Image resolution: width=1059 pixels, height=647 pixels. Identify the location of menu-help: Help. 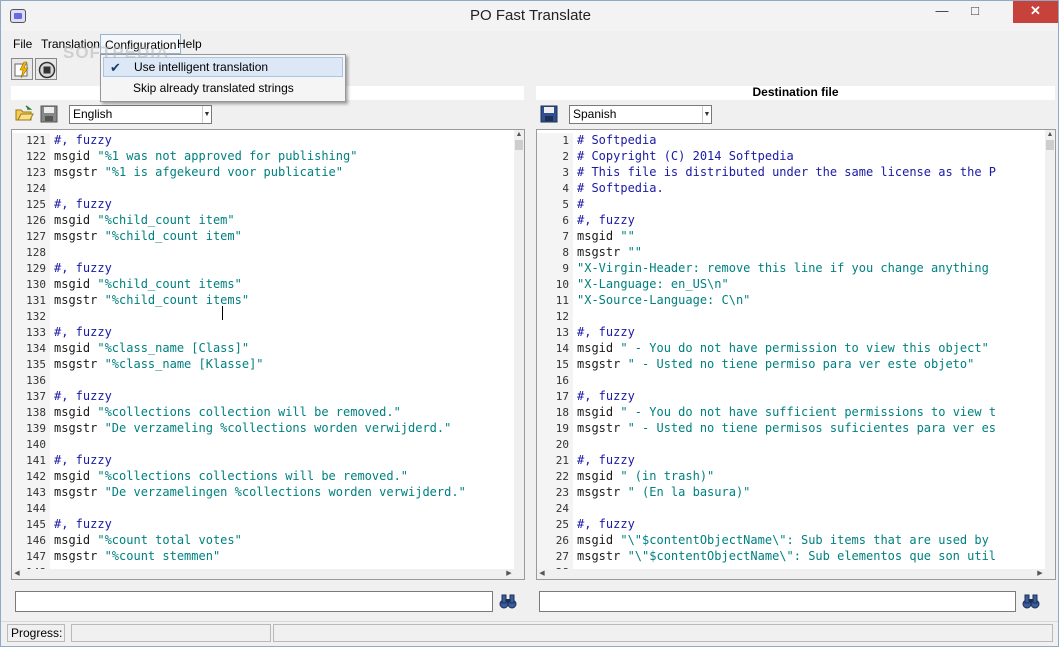
(189, 44).